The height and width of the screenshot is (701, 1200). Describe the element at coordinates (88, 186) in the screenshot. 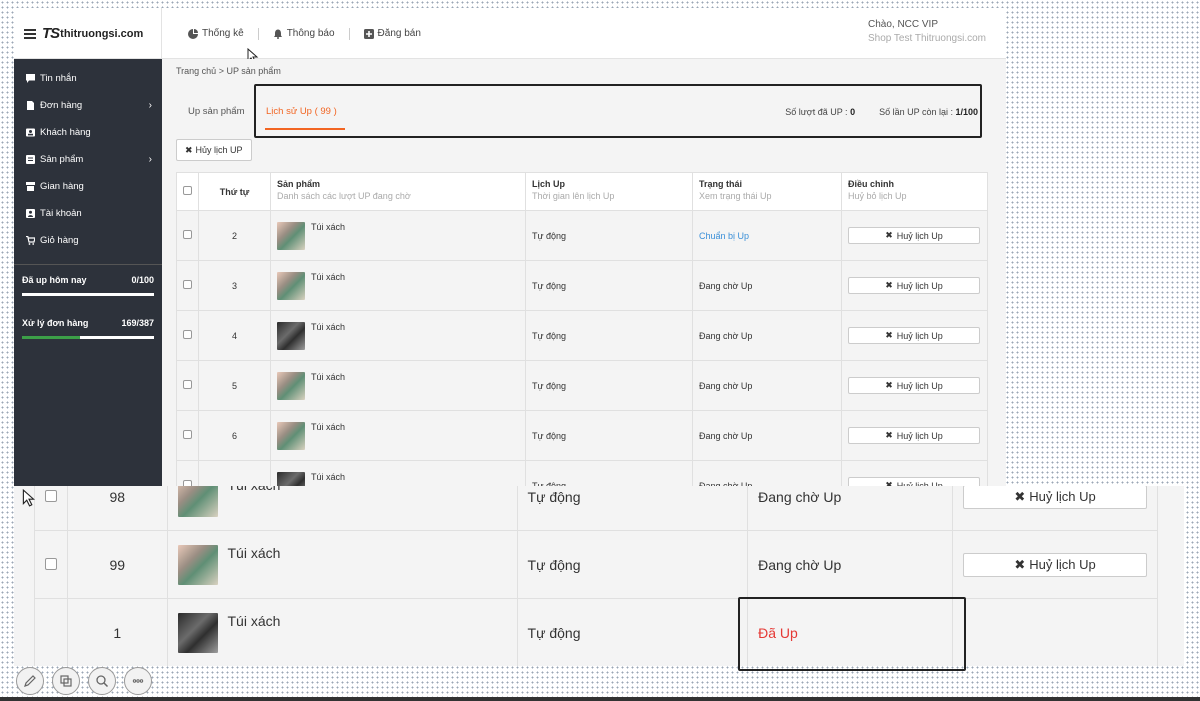

I see `sidebar-item-gian-hang: Gian hàng` at that location.